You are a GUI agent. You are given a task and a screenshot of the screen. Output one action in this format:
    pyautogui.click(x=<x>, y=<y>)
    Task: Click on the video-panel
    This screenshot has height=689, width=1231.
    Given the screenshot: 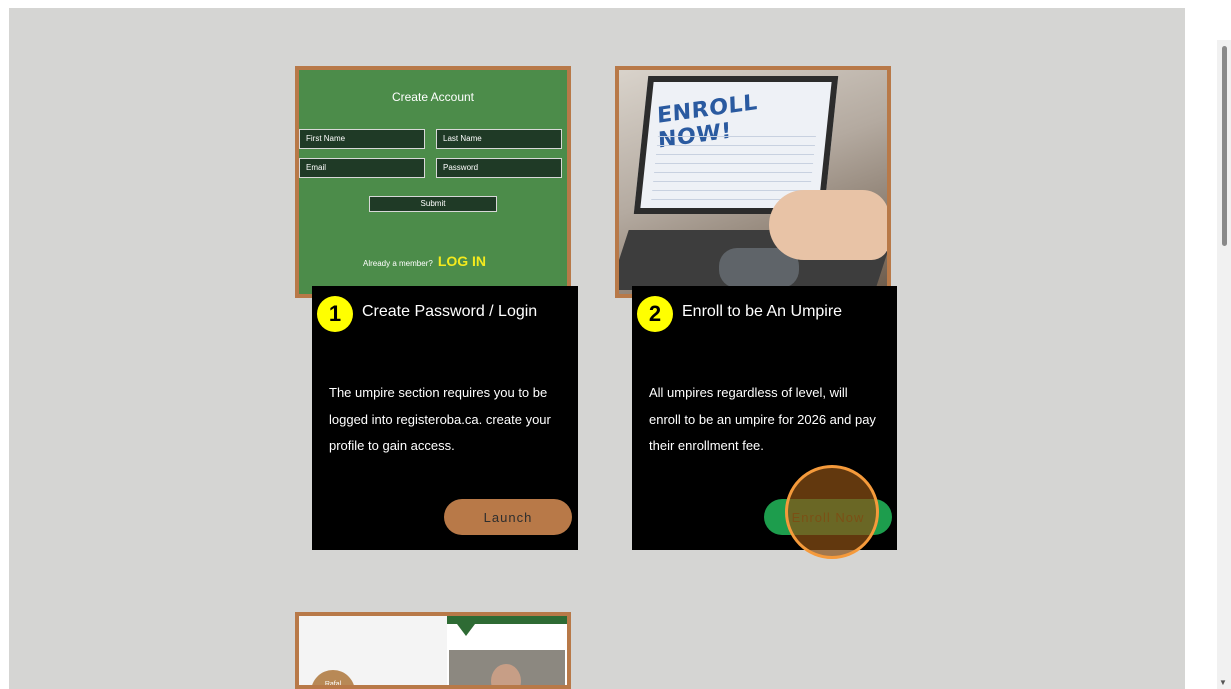 What is the action you would take?
    pyautogui.click(x=507, y=650)
    